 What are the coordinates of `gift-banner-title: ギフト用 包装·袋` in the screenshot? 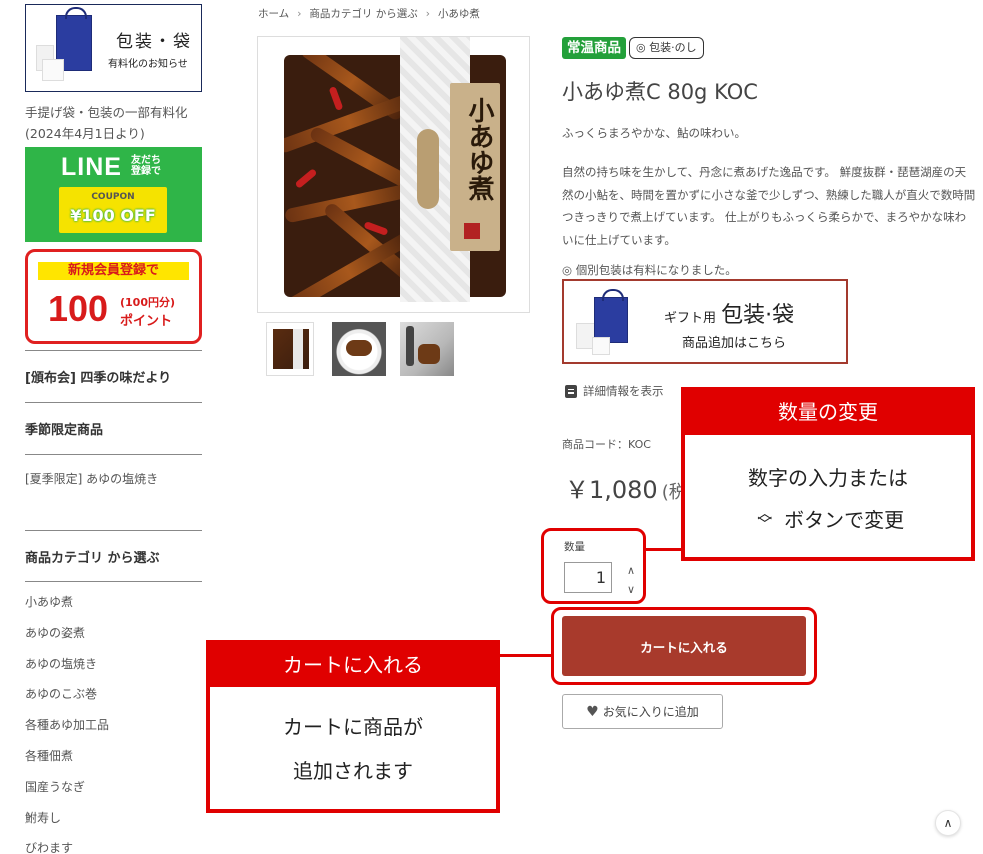 It's located at (729, 313).